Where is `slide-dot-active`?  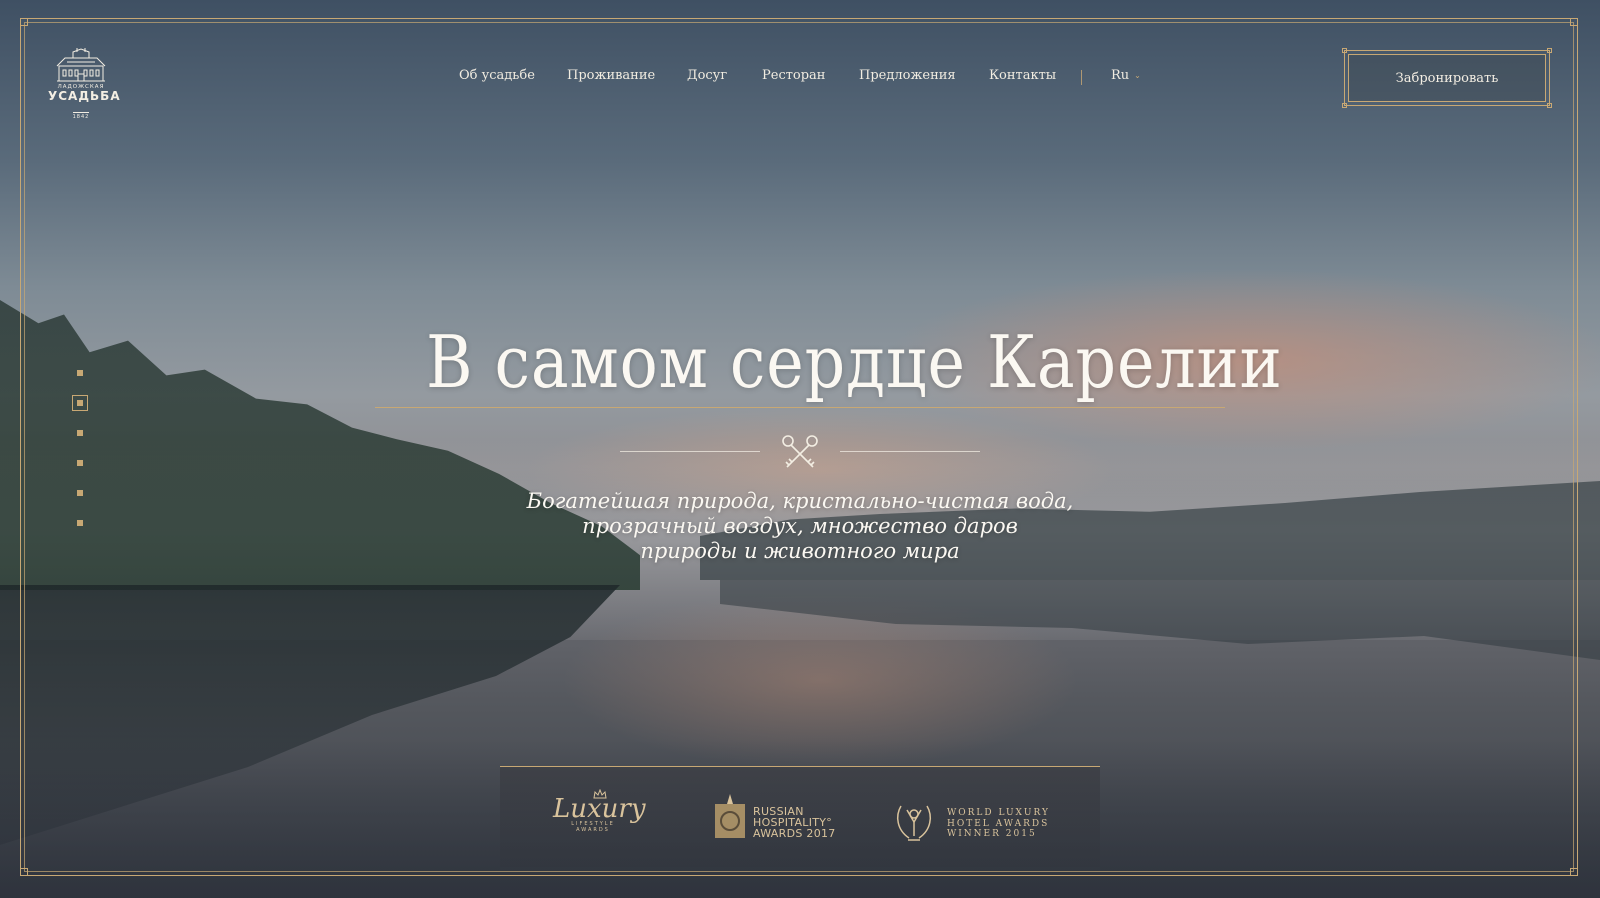
slide-dot-active is located at coordinates (80, 403).